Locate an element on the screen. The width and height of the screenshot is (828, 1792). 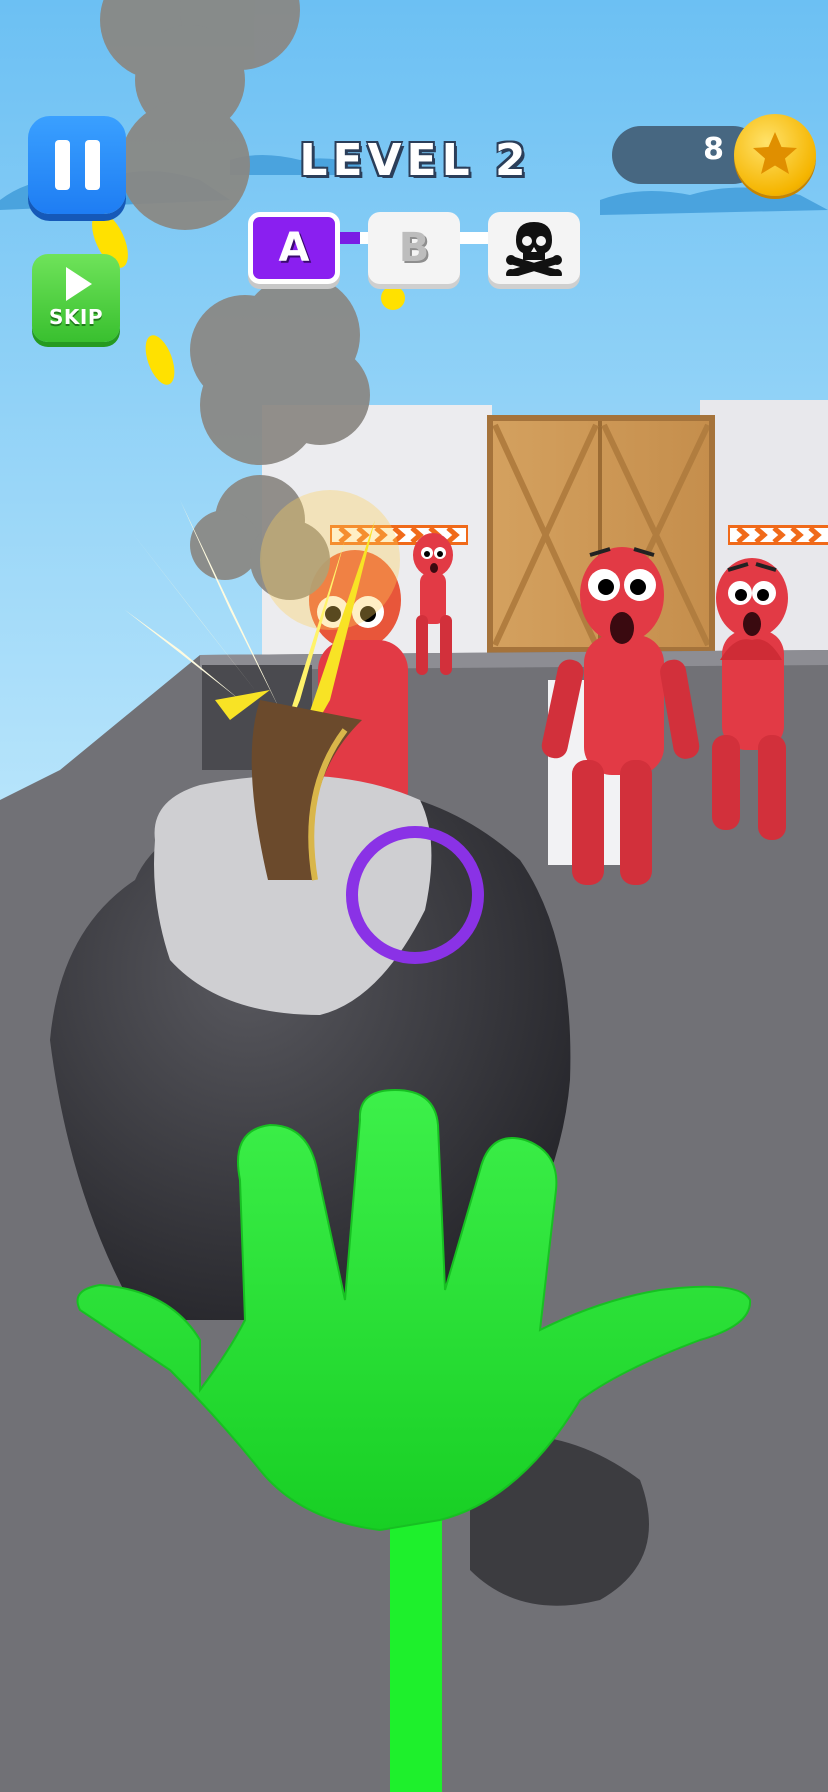
stage-a-indicator: A is located at coordinates (294, 248).